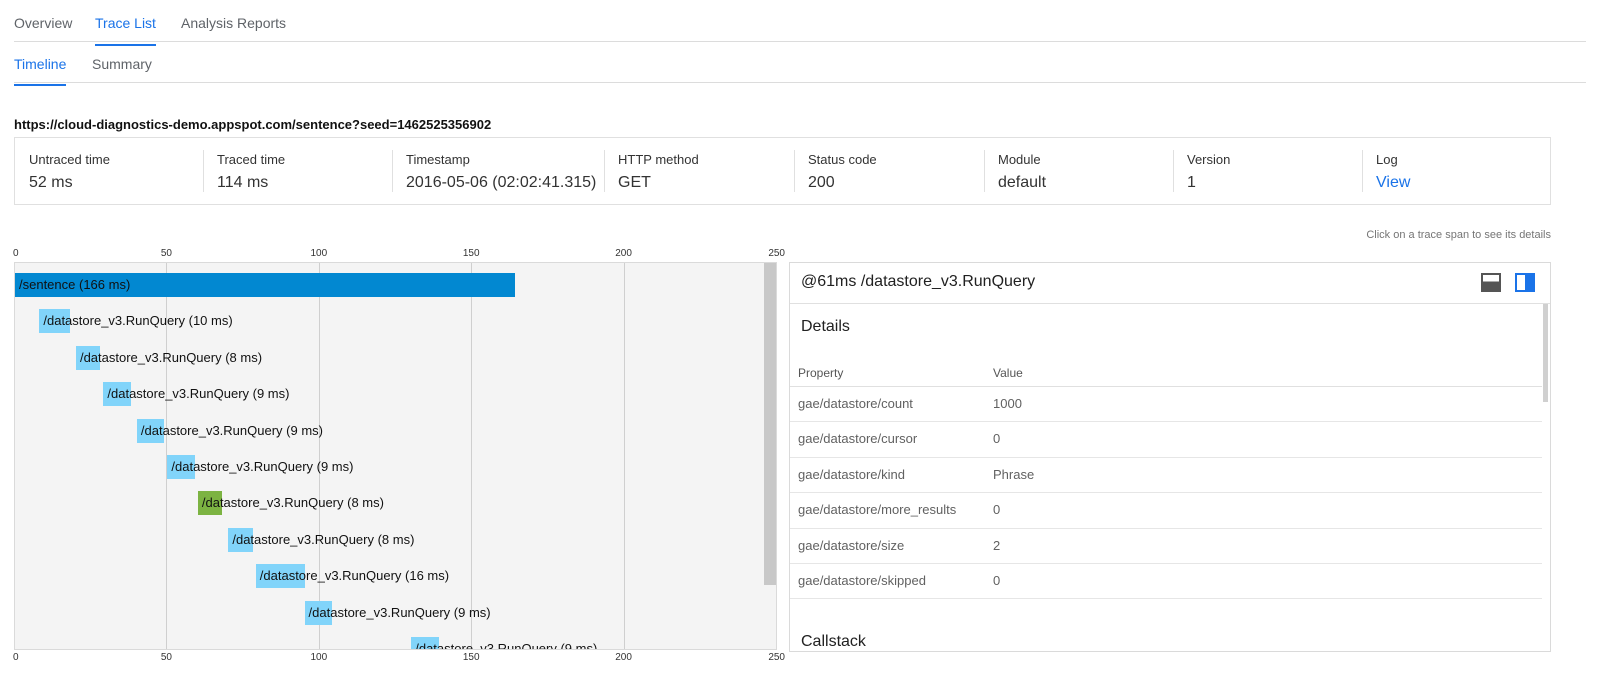 Image resolution: width=1600 pixels, height=680 pixels. What do you see at coordinates (842, 159) in the screenshot?
I see `summary-label: Status code` at bounding box center [842, 159].